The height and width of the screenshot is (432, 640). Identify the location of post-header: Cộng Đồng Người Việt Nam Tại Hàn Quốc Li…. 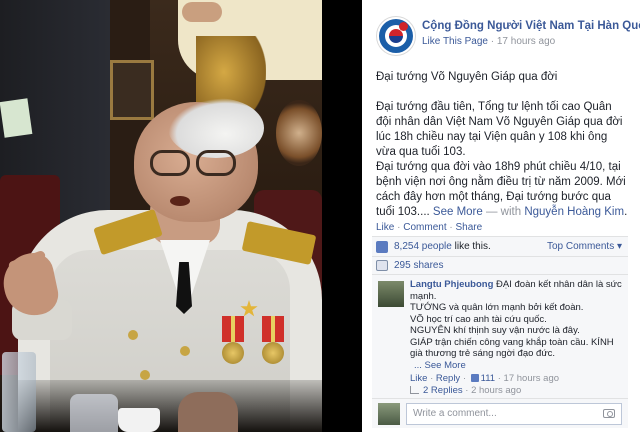
(508, 36).